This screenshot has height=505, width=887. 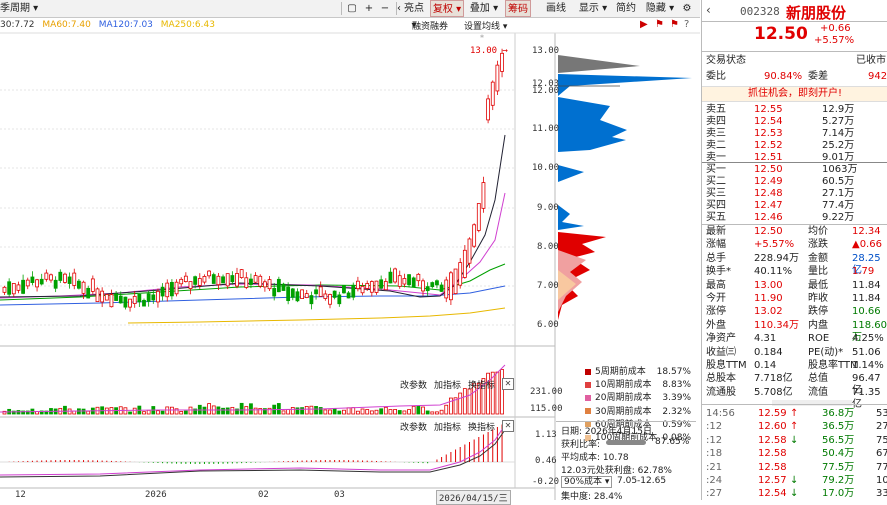 What do you see at coordinates (413, 426) in the screenshot?
I see `sub2-change-params: 改参数` at bounding box center [413, 426].